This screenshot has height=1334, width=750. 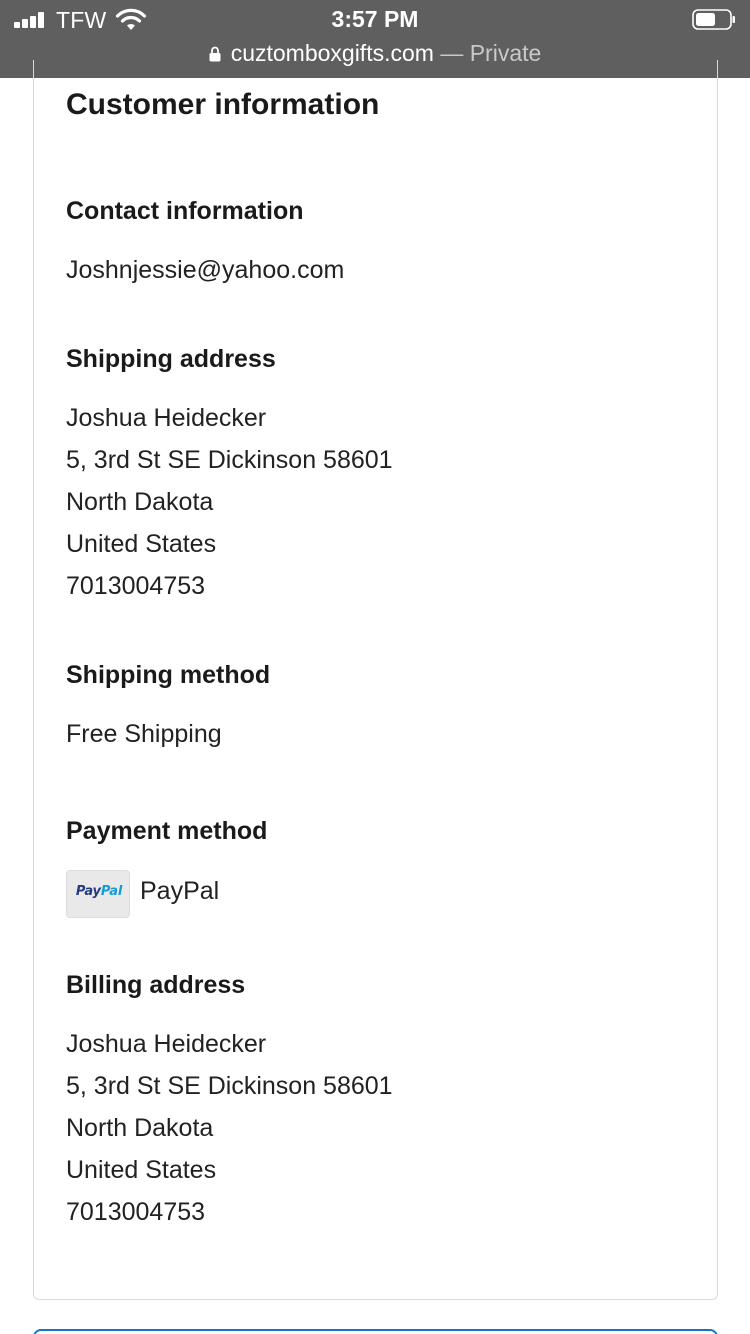 I want to click on paypal-logo-badge: PayPal, so click(x=98, y=894).